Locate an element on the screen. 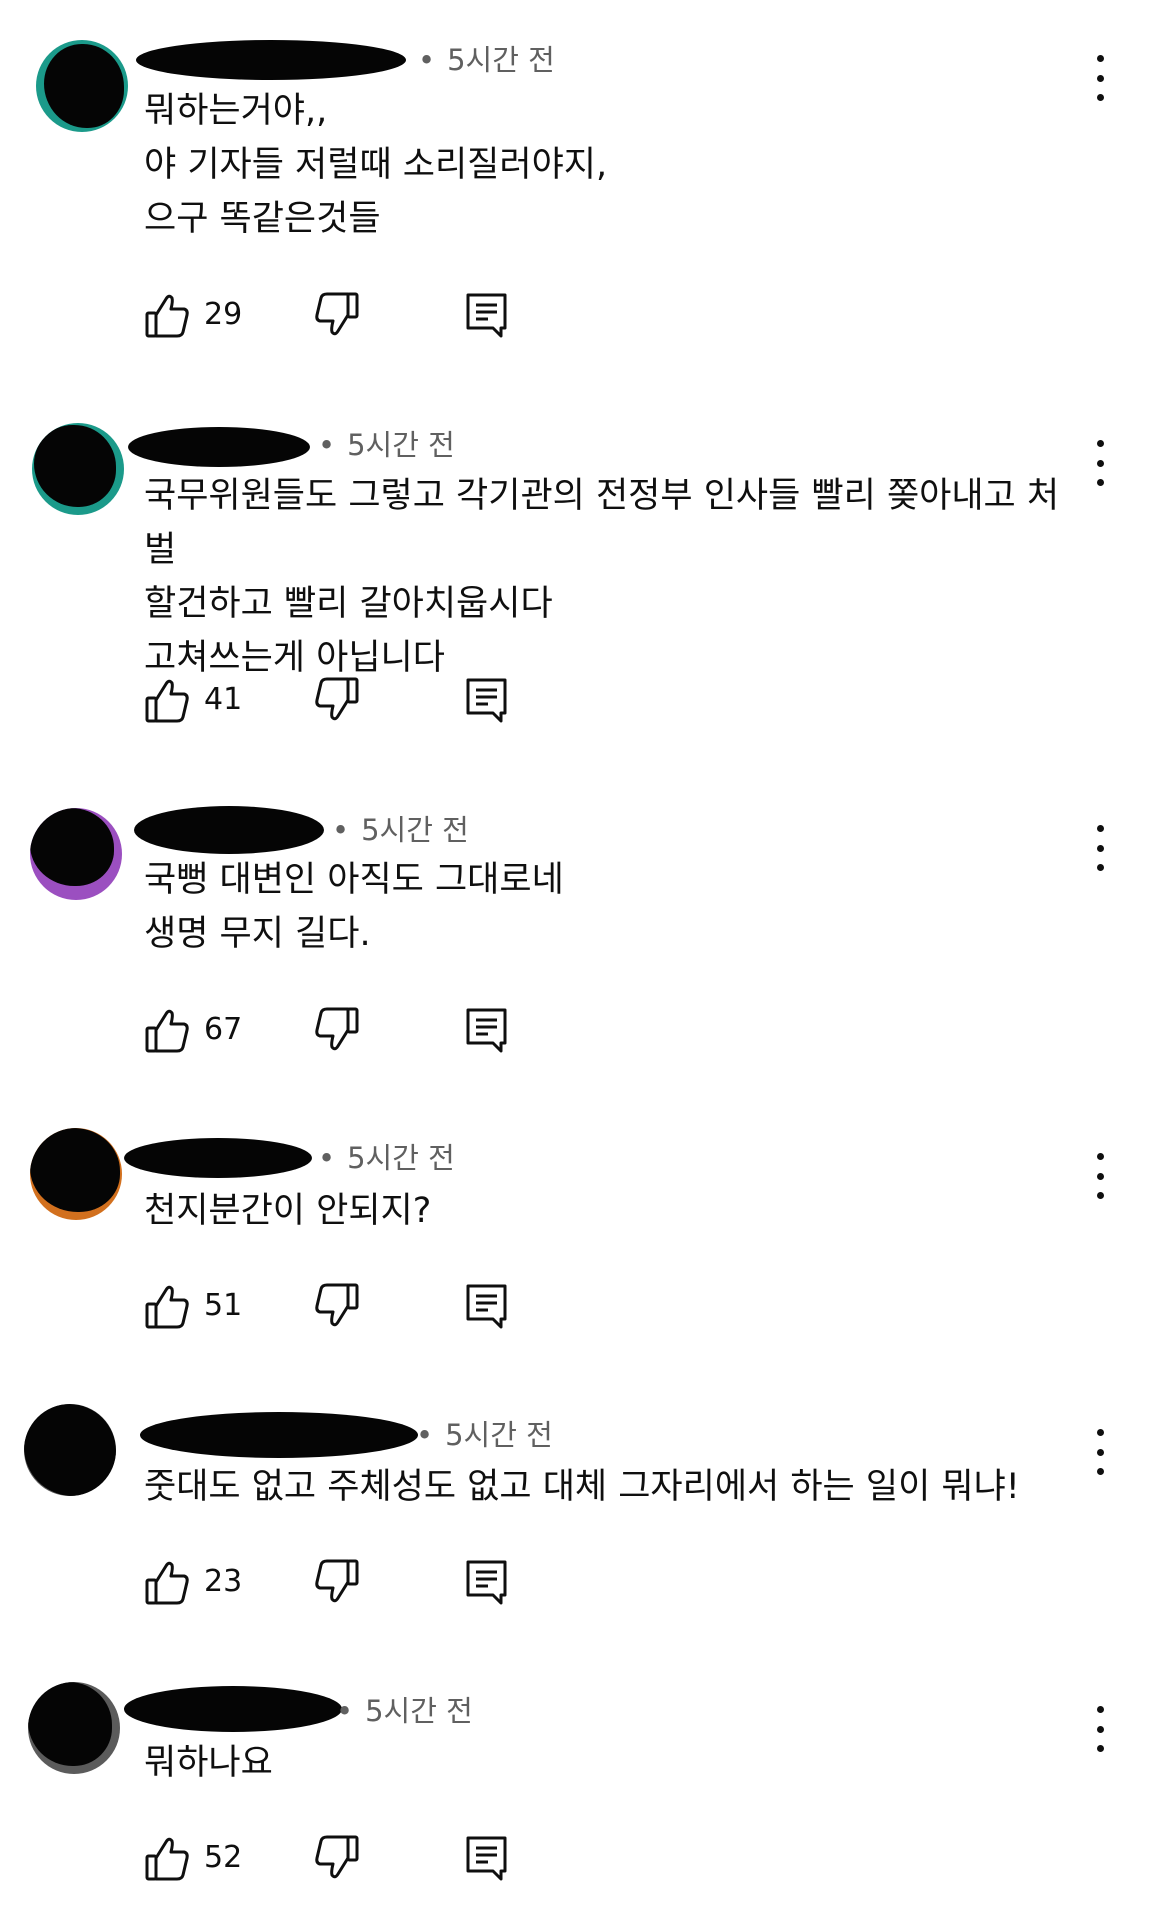 This screenshot has height=1911, width=1170. comment-text: 줏대도 없고 주체성도 없고 대체 그자리에서 하는 일이 뭐냐! is located at coordinates (582, 1487).